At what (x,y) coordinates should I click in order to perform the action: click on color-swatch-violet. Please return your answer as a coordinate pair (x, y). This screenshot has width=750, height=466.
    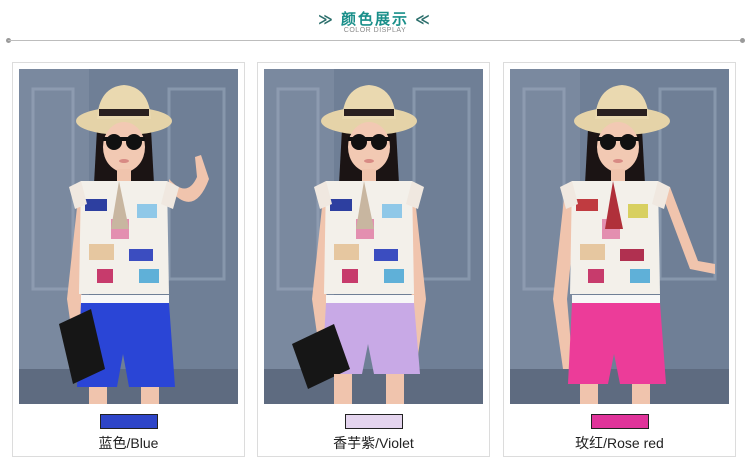
    Looking at the image, I should click on (374, 421).